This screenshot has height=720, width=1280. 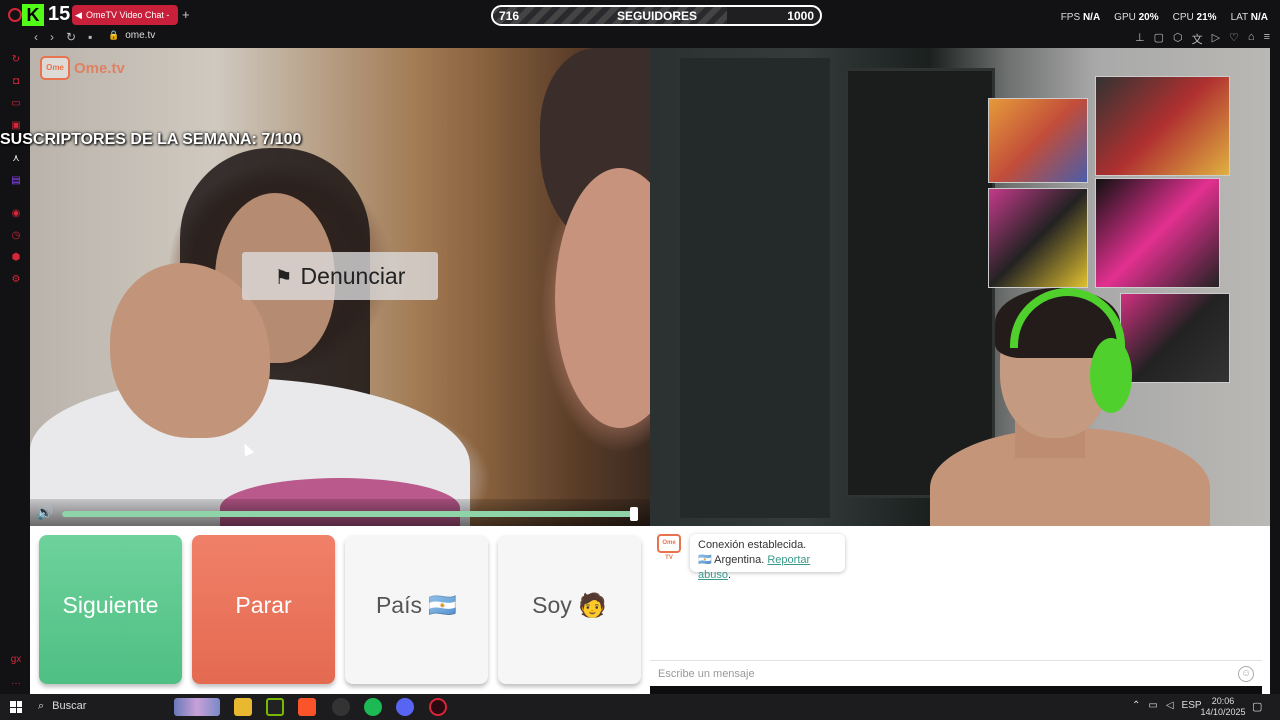 What do you see at coordinates (59, 14) in the screenshot?
I see `kick-counter: 15` at bounding box center [59, 14].